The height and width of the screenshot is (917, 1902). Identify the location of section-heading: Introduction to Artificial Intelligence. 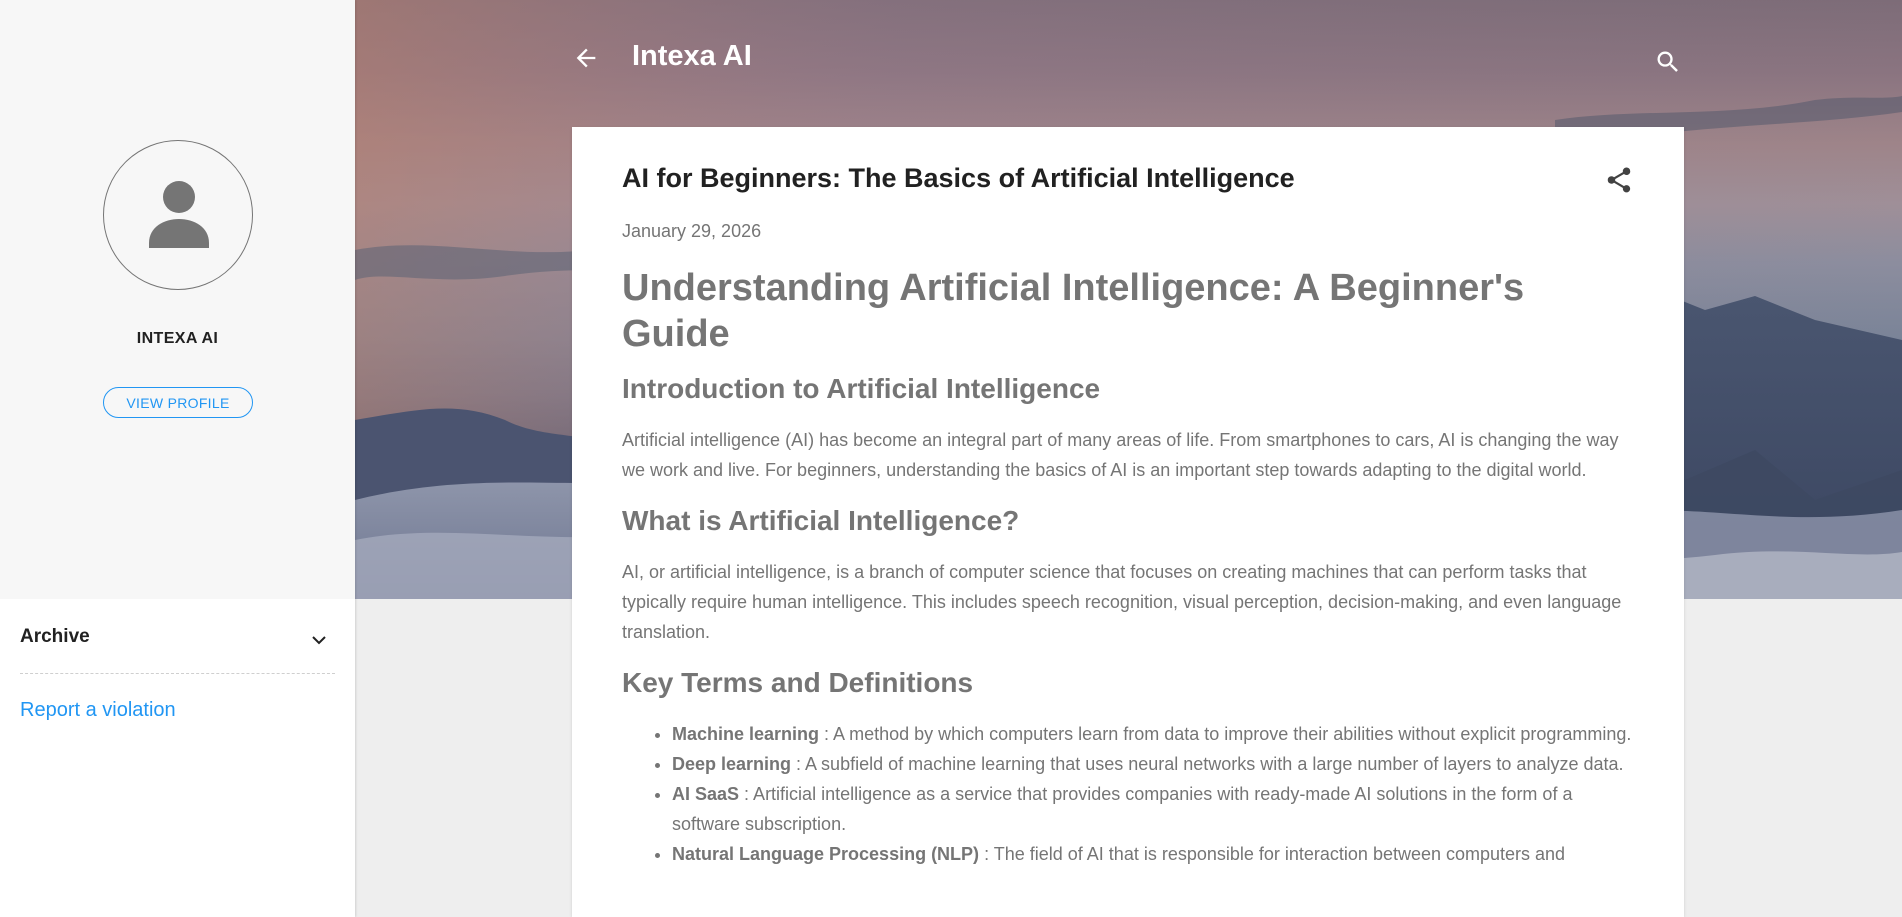
(861, 388).